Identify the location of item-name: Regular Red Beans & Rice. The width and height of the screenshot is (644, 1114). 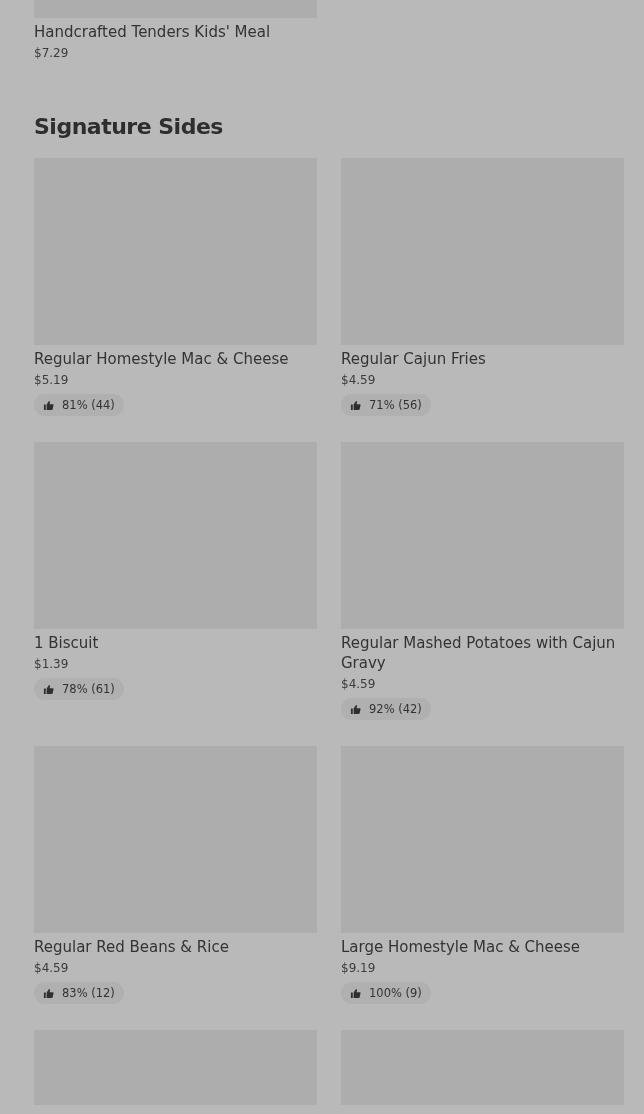
(175, 947).